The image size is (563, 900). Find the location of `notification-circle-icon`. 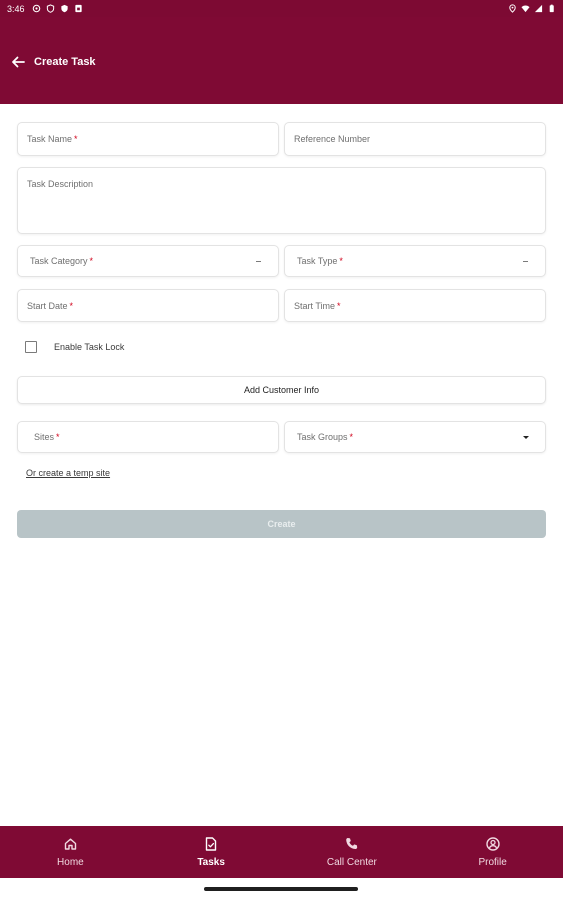

notification-circle-icon is located at coordinates (36, 8).